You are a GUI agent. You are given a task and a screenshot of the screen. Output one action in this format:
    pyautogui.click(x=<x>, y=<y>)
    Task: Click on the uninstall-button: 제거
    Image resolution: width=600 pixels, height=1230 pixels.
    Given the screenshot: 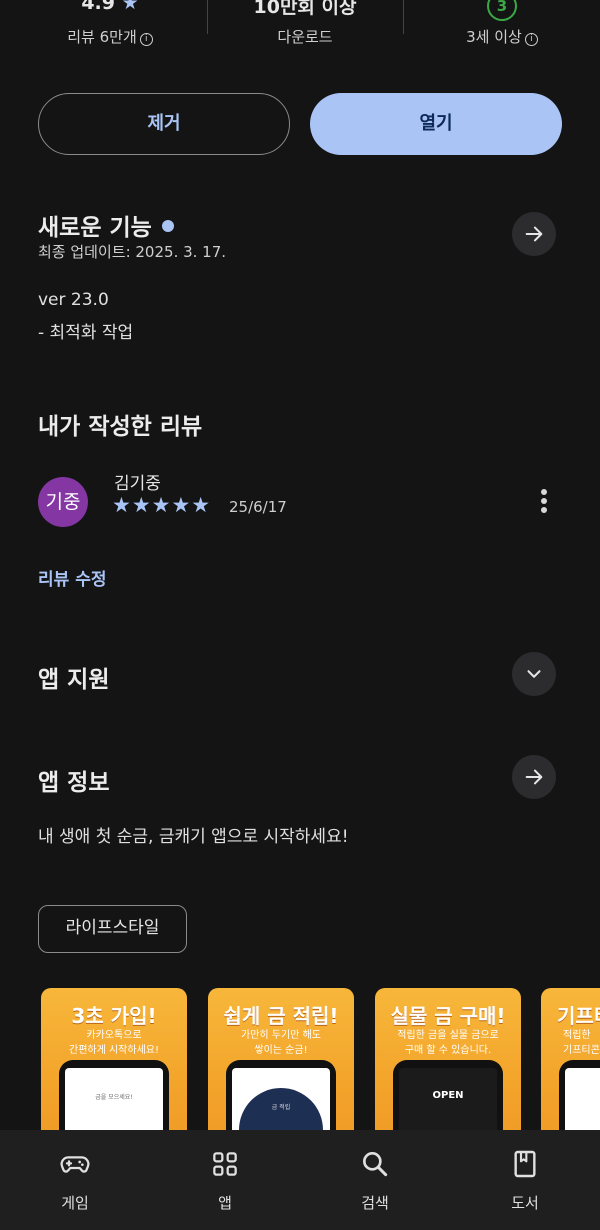 What is the action you would take?
    pyautogui.click(x=164, y=124)
    